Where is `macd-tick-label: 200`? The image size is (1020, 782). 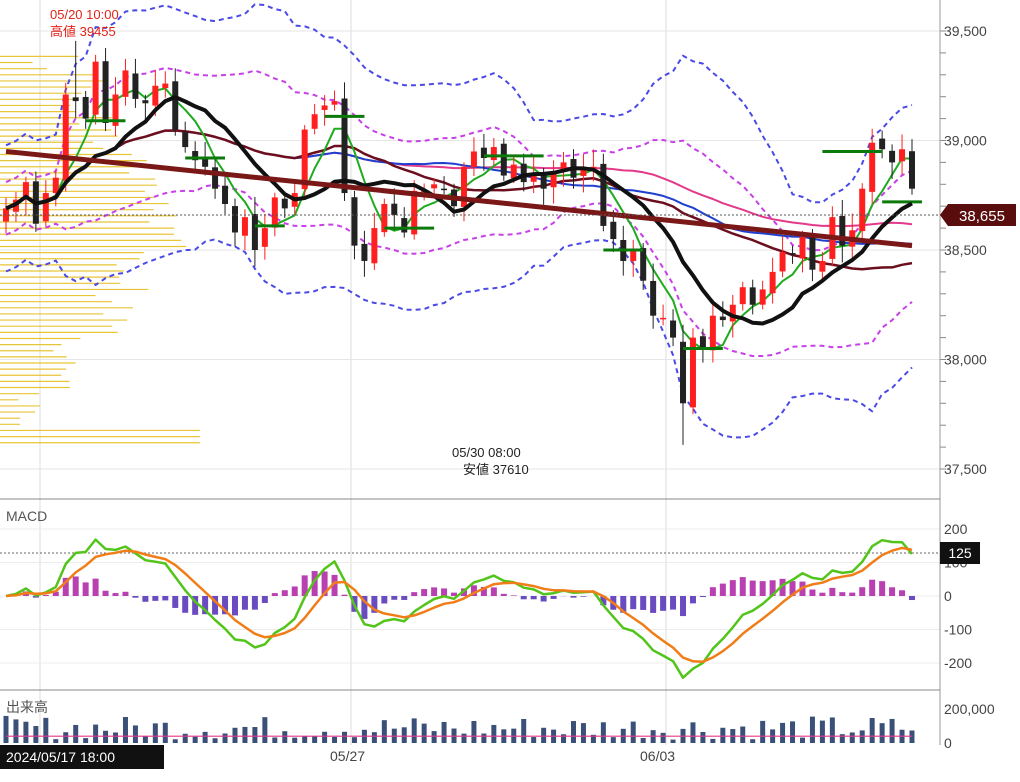
macd-tick-label: 200 is located at coordinates (956, 529).